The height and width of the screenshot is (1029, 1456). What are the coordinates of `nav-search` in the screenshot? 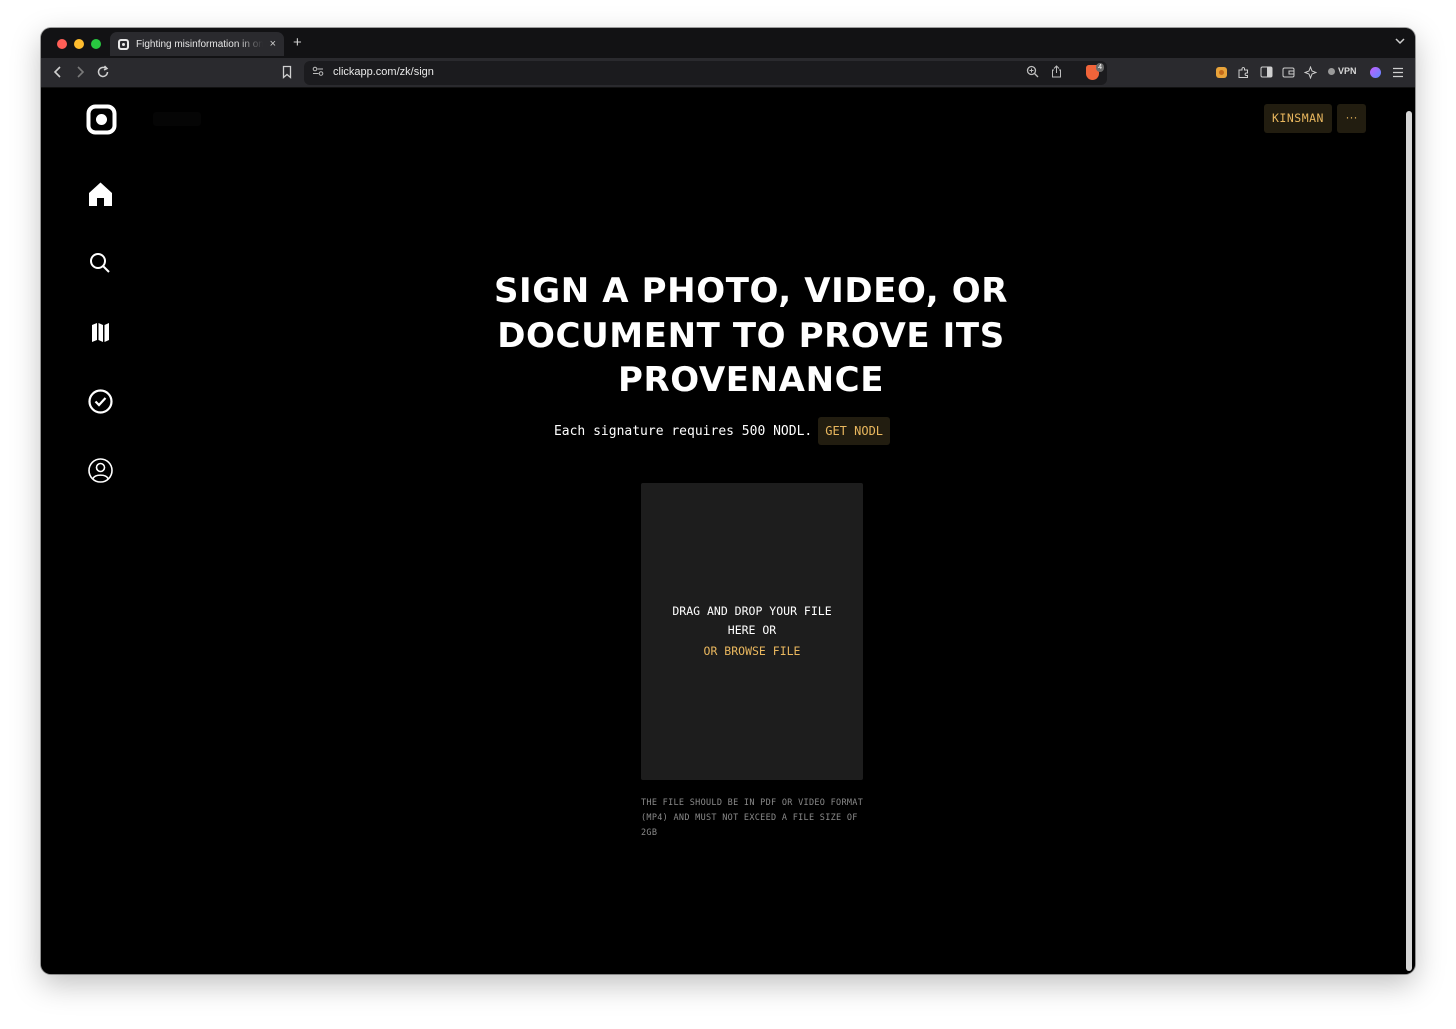 It's located at (100, 263).